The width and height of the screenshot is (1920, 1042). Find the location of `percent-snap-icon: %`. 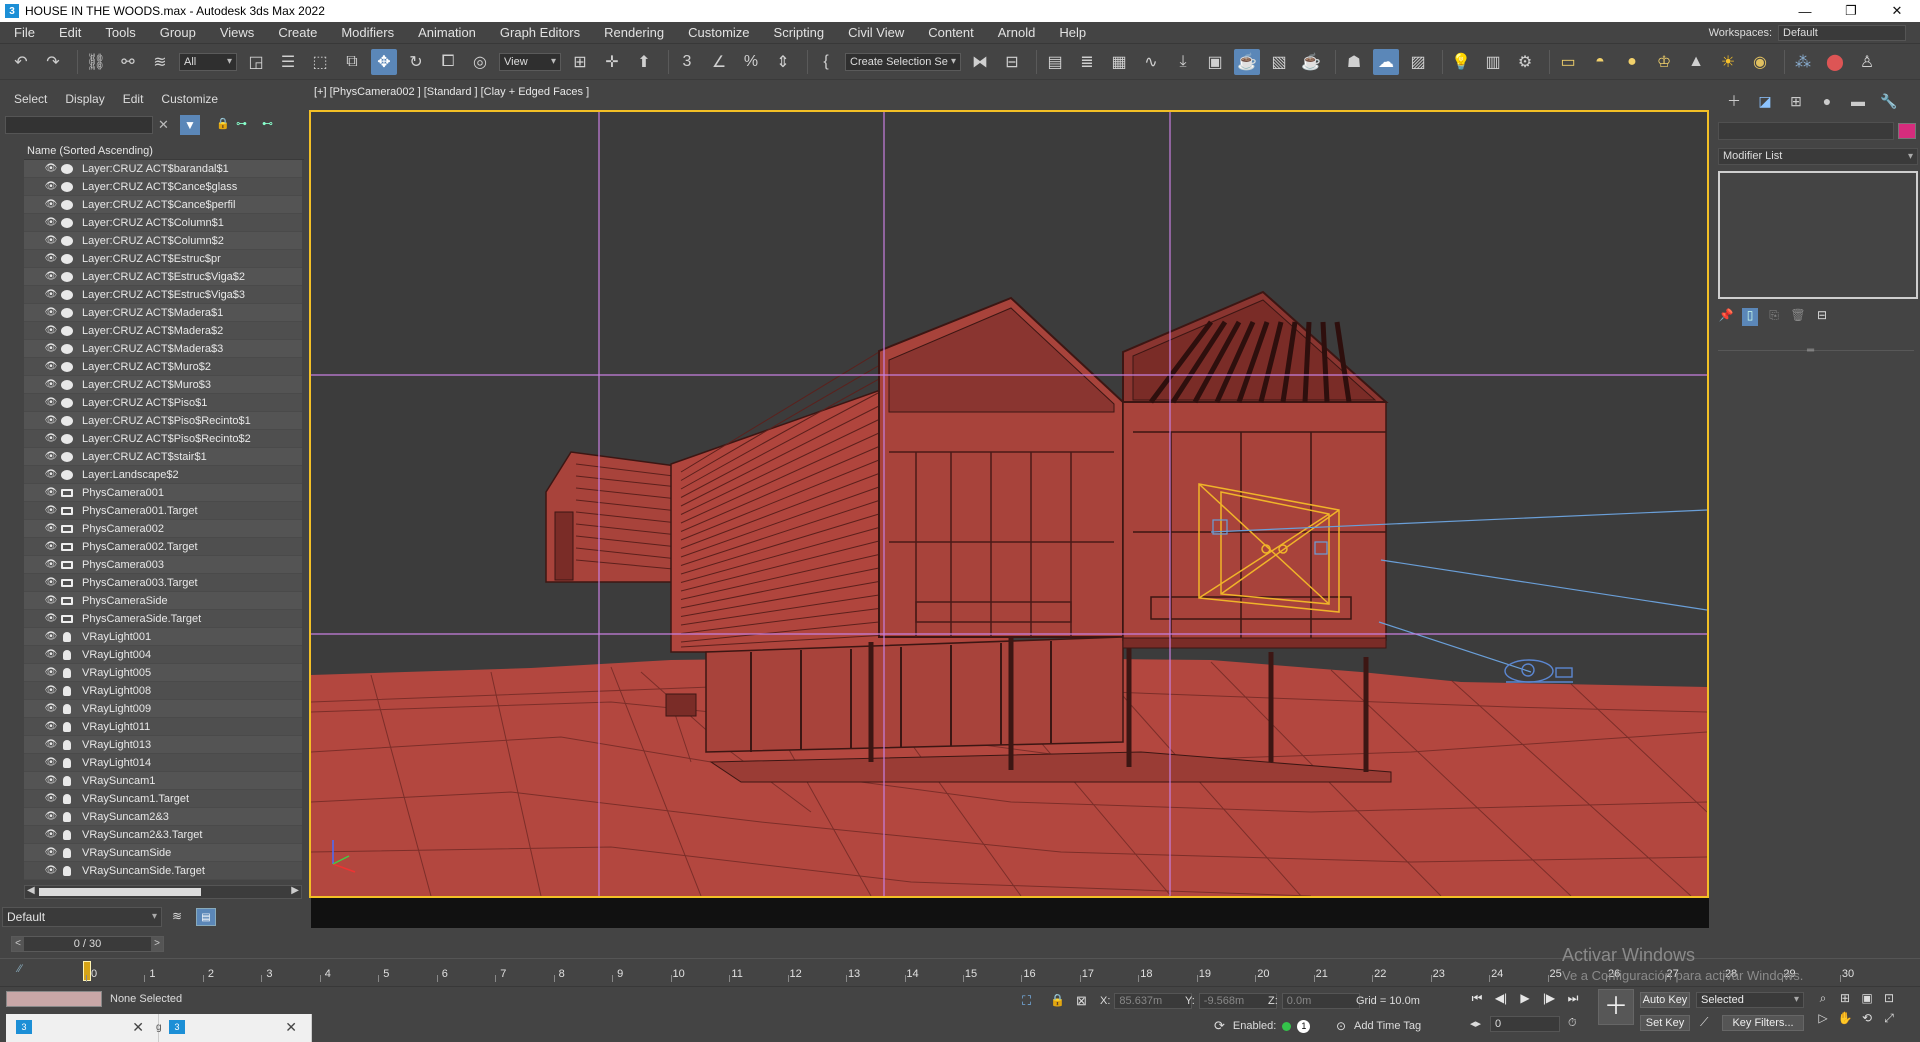

percent-snap-icon: % is located at coordinates (751, 62).